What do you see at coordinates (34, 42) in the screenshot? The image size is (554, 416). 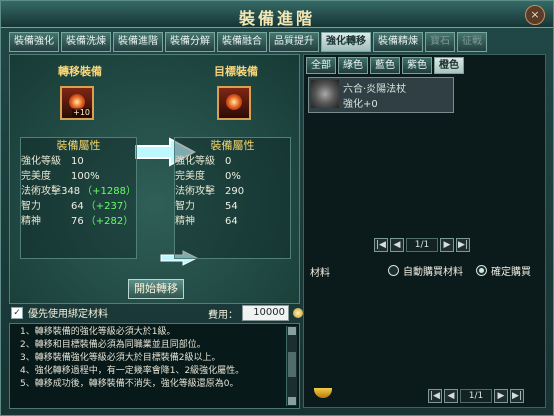 I see `tab-equipment-enhance: 裝備強化` at bounding box center [34, 42].